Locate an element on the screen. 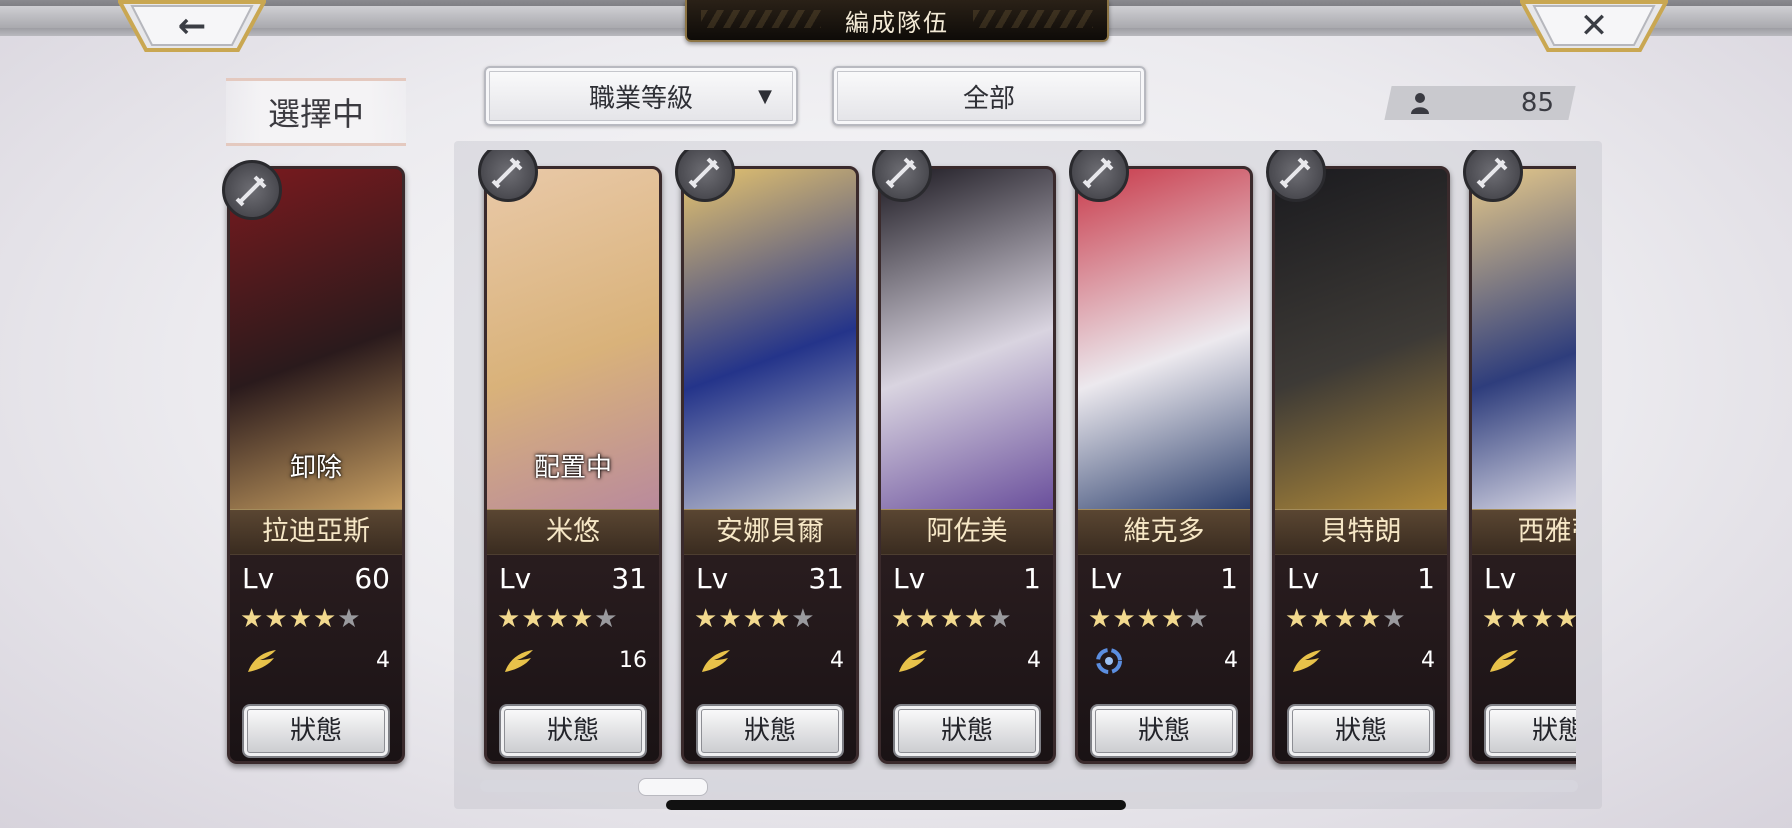 This screenshot has width=1792, height=828. character-name: 貝特朗 is located at coordinates (1361, 532).